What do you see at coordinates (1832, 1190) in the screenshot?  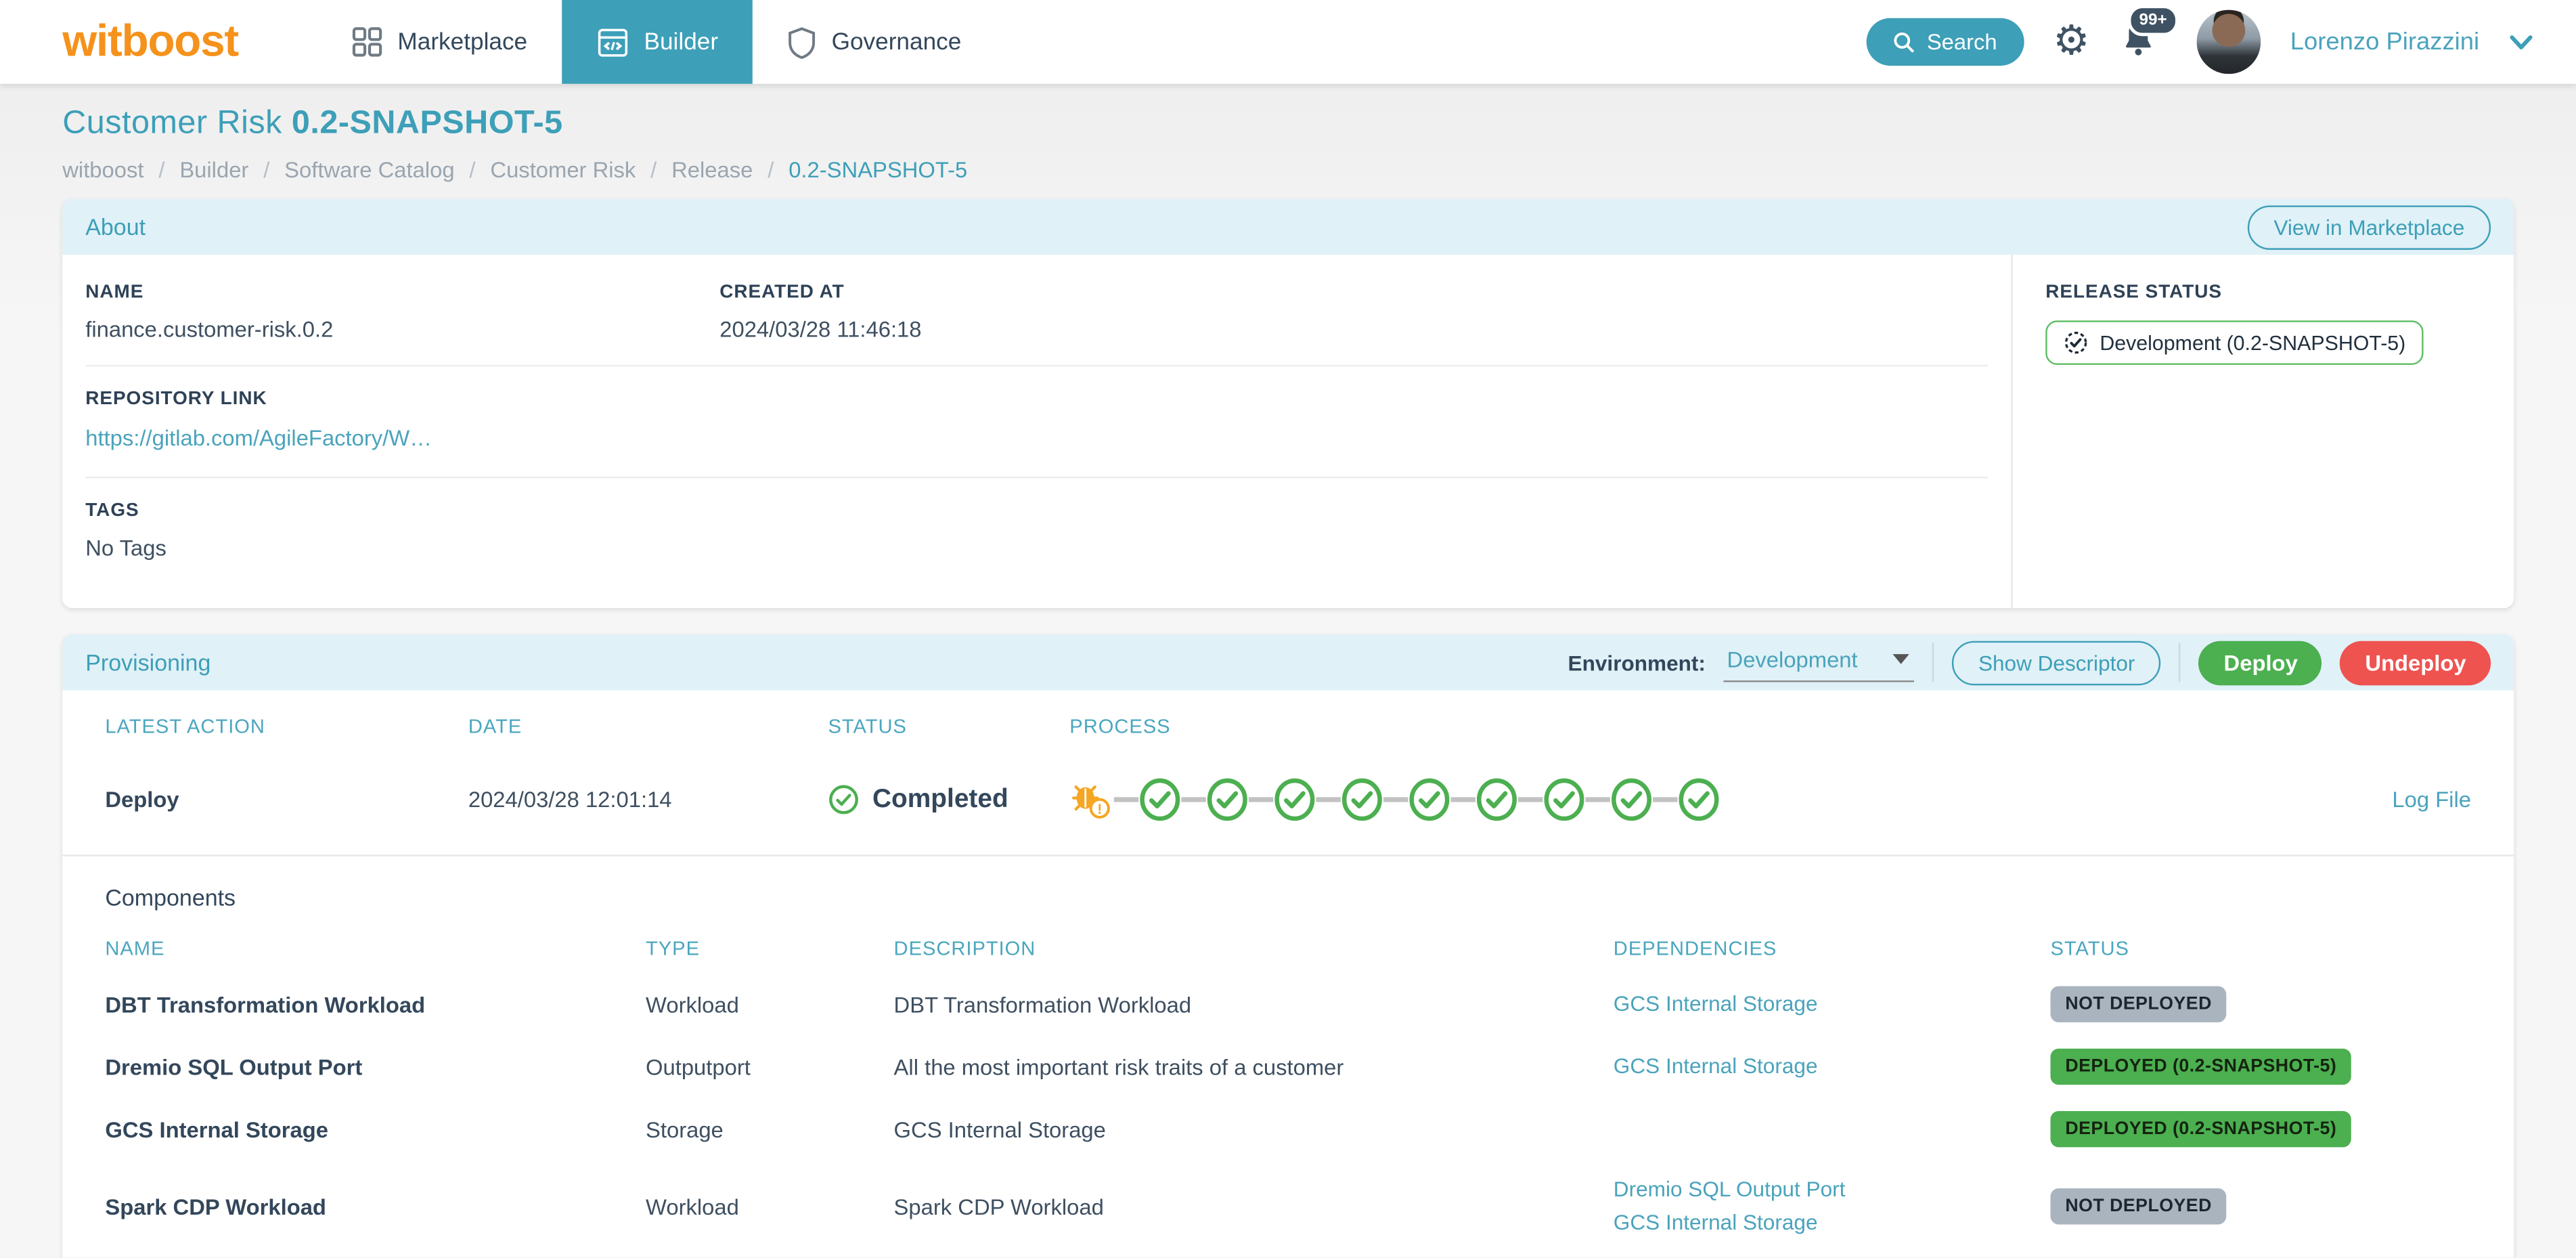 I see `dependency-link: Dremio SQL Output Port` at bounding box center [1832, 1190].